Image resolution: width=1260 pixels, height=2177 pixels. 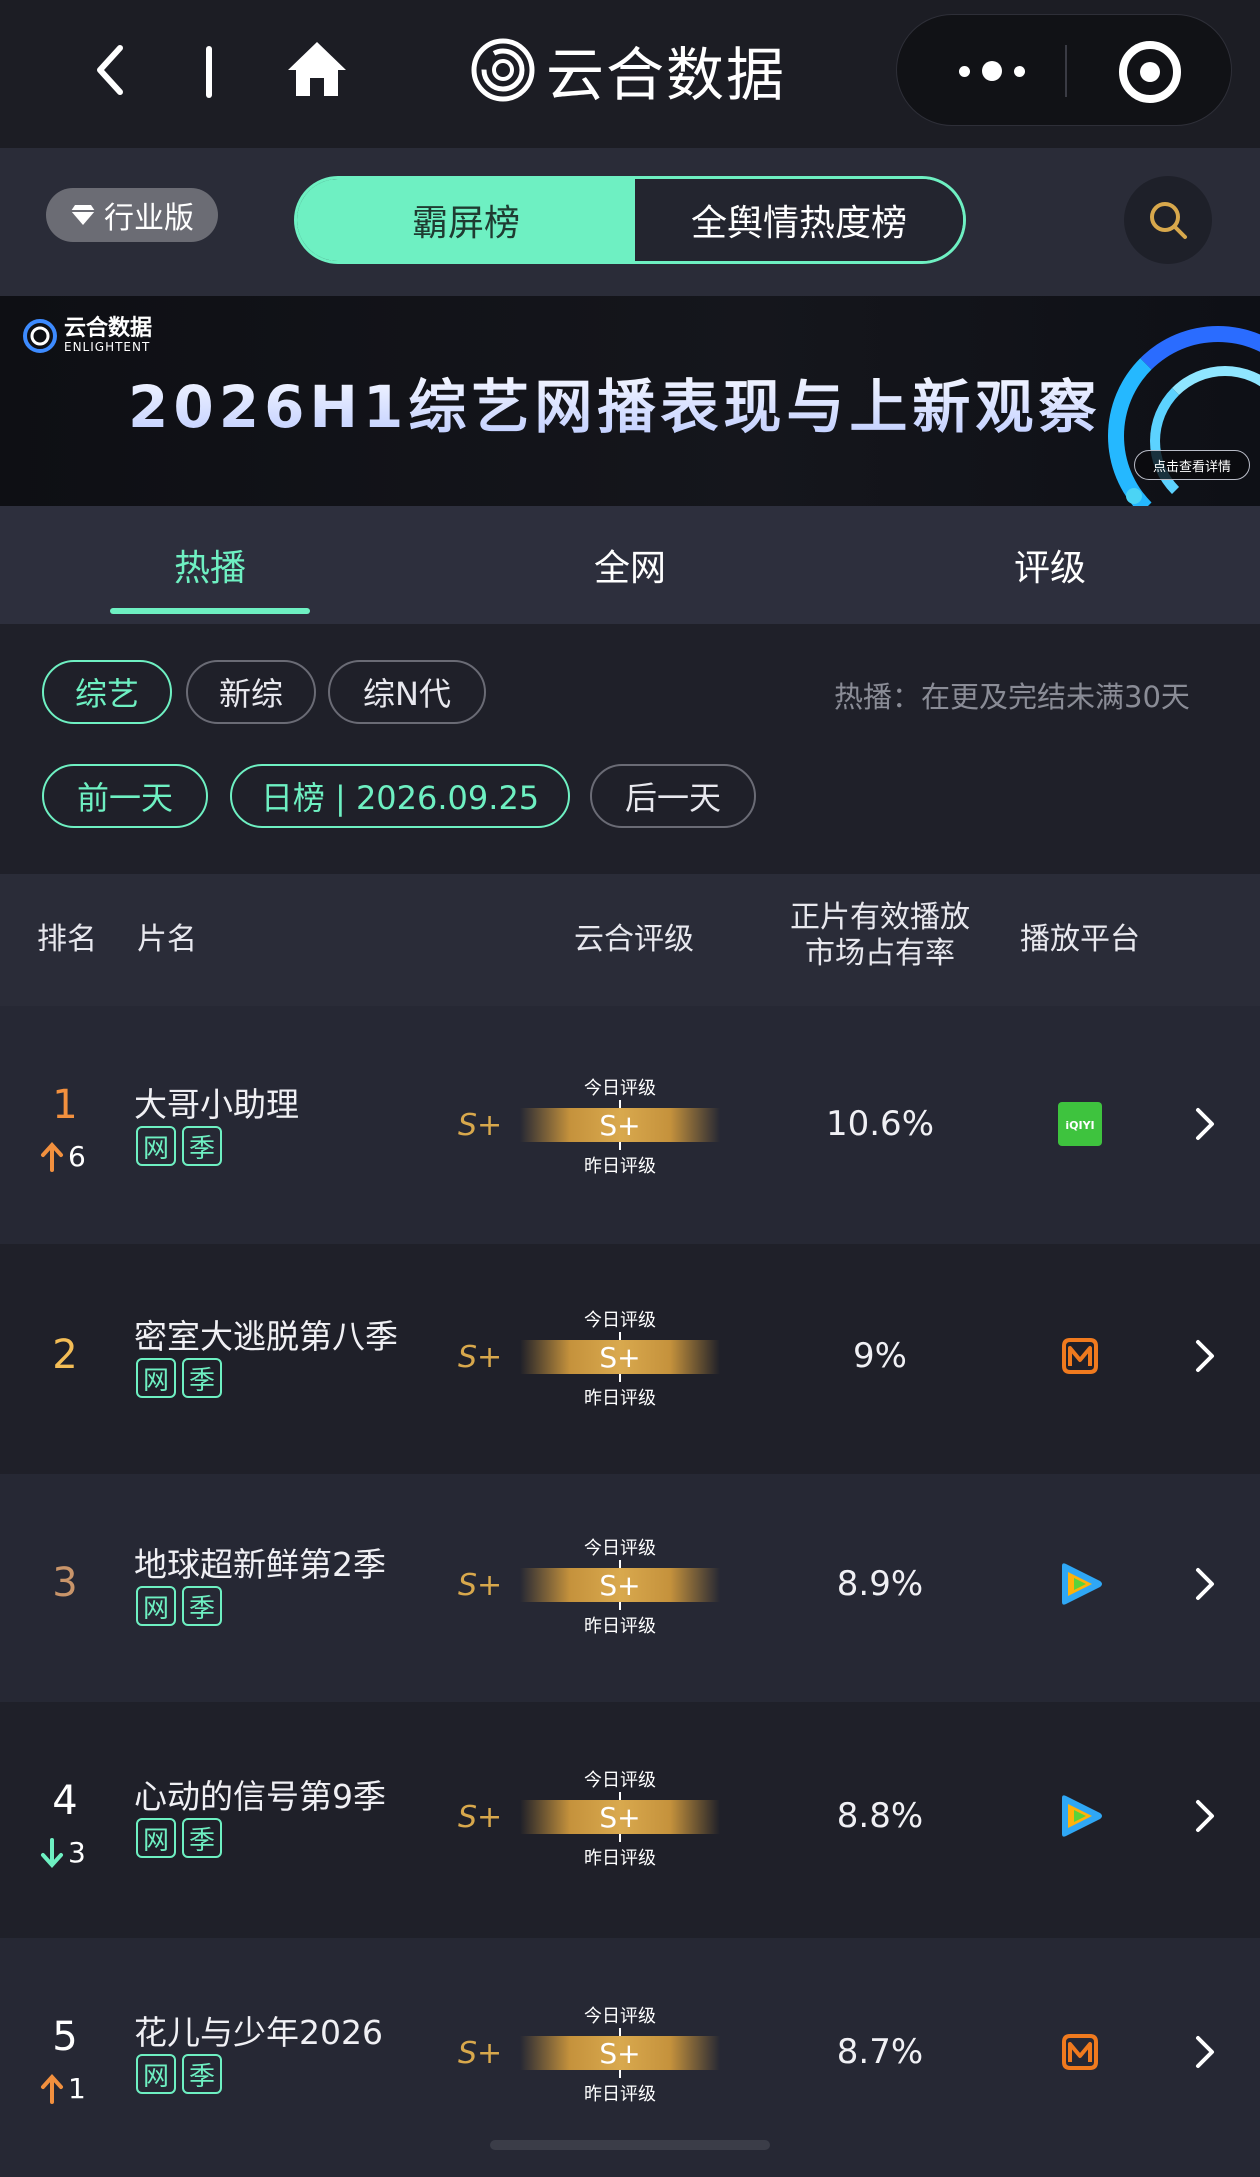 I want to click on tab-rating: 评级, so click(x=1050, y=565).